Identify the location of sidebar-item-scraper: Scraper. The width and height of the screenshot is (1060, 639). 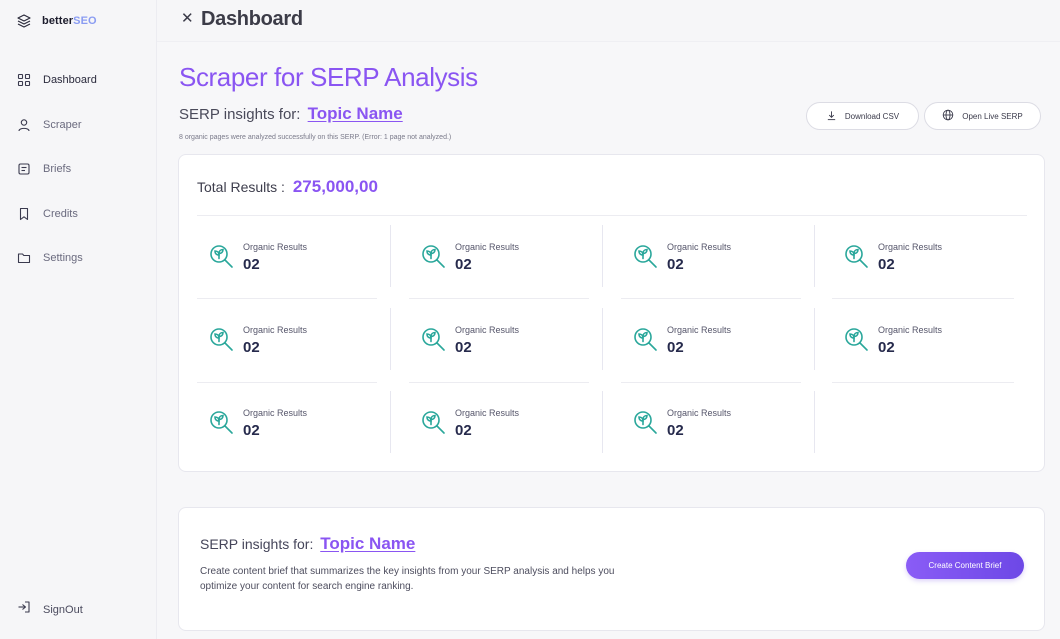
(78, 125).